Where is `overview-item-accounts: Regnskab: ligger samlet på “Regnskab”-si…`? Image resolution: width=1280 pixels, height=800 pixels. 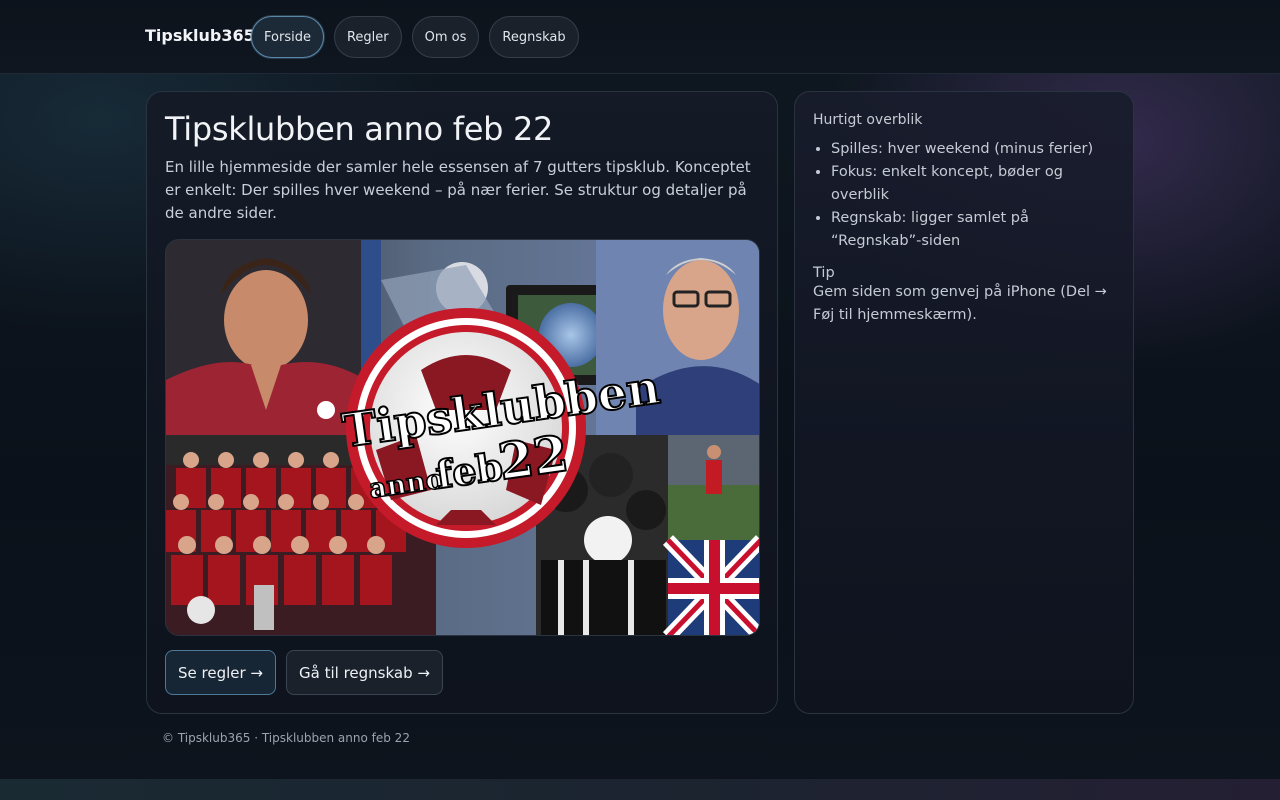 overview-item-accounts: Regnskab: ligger samlet på “Regnskab”-si… is located at coordinates (973, 230).